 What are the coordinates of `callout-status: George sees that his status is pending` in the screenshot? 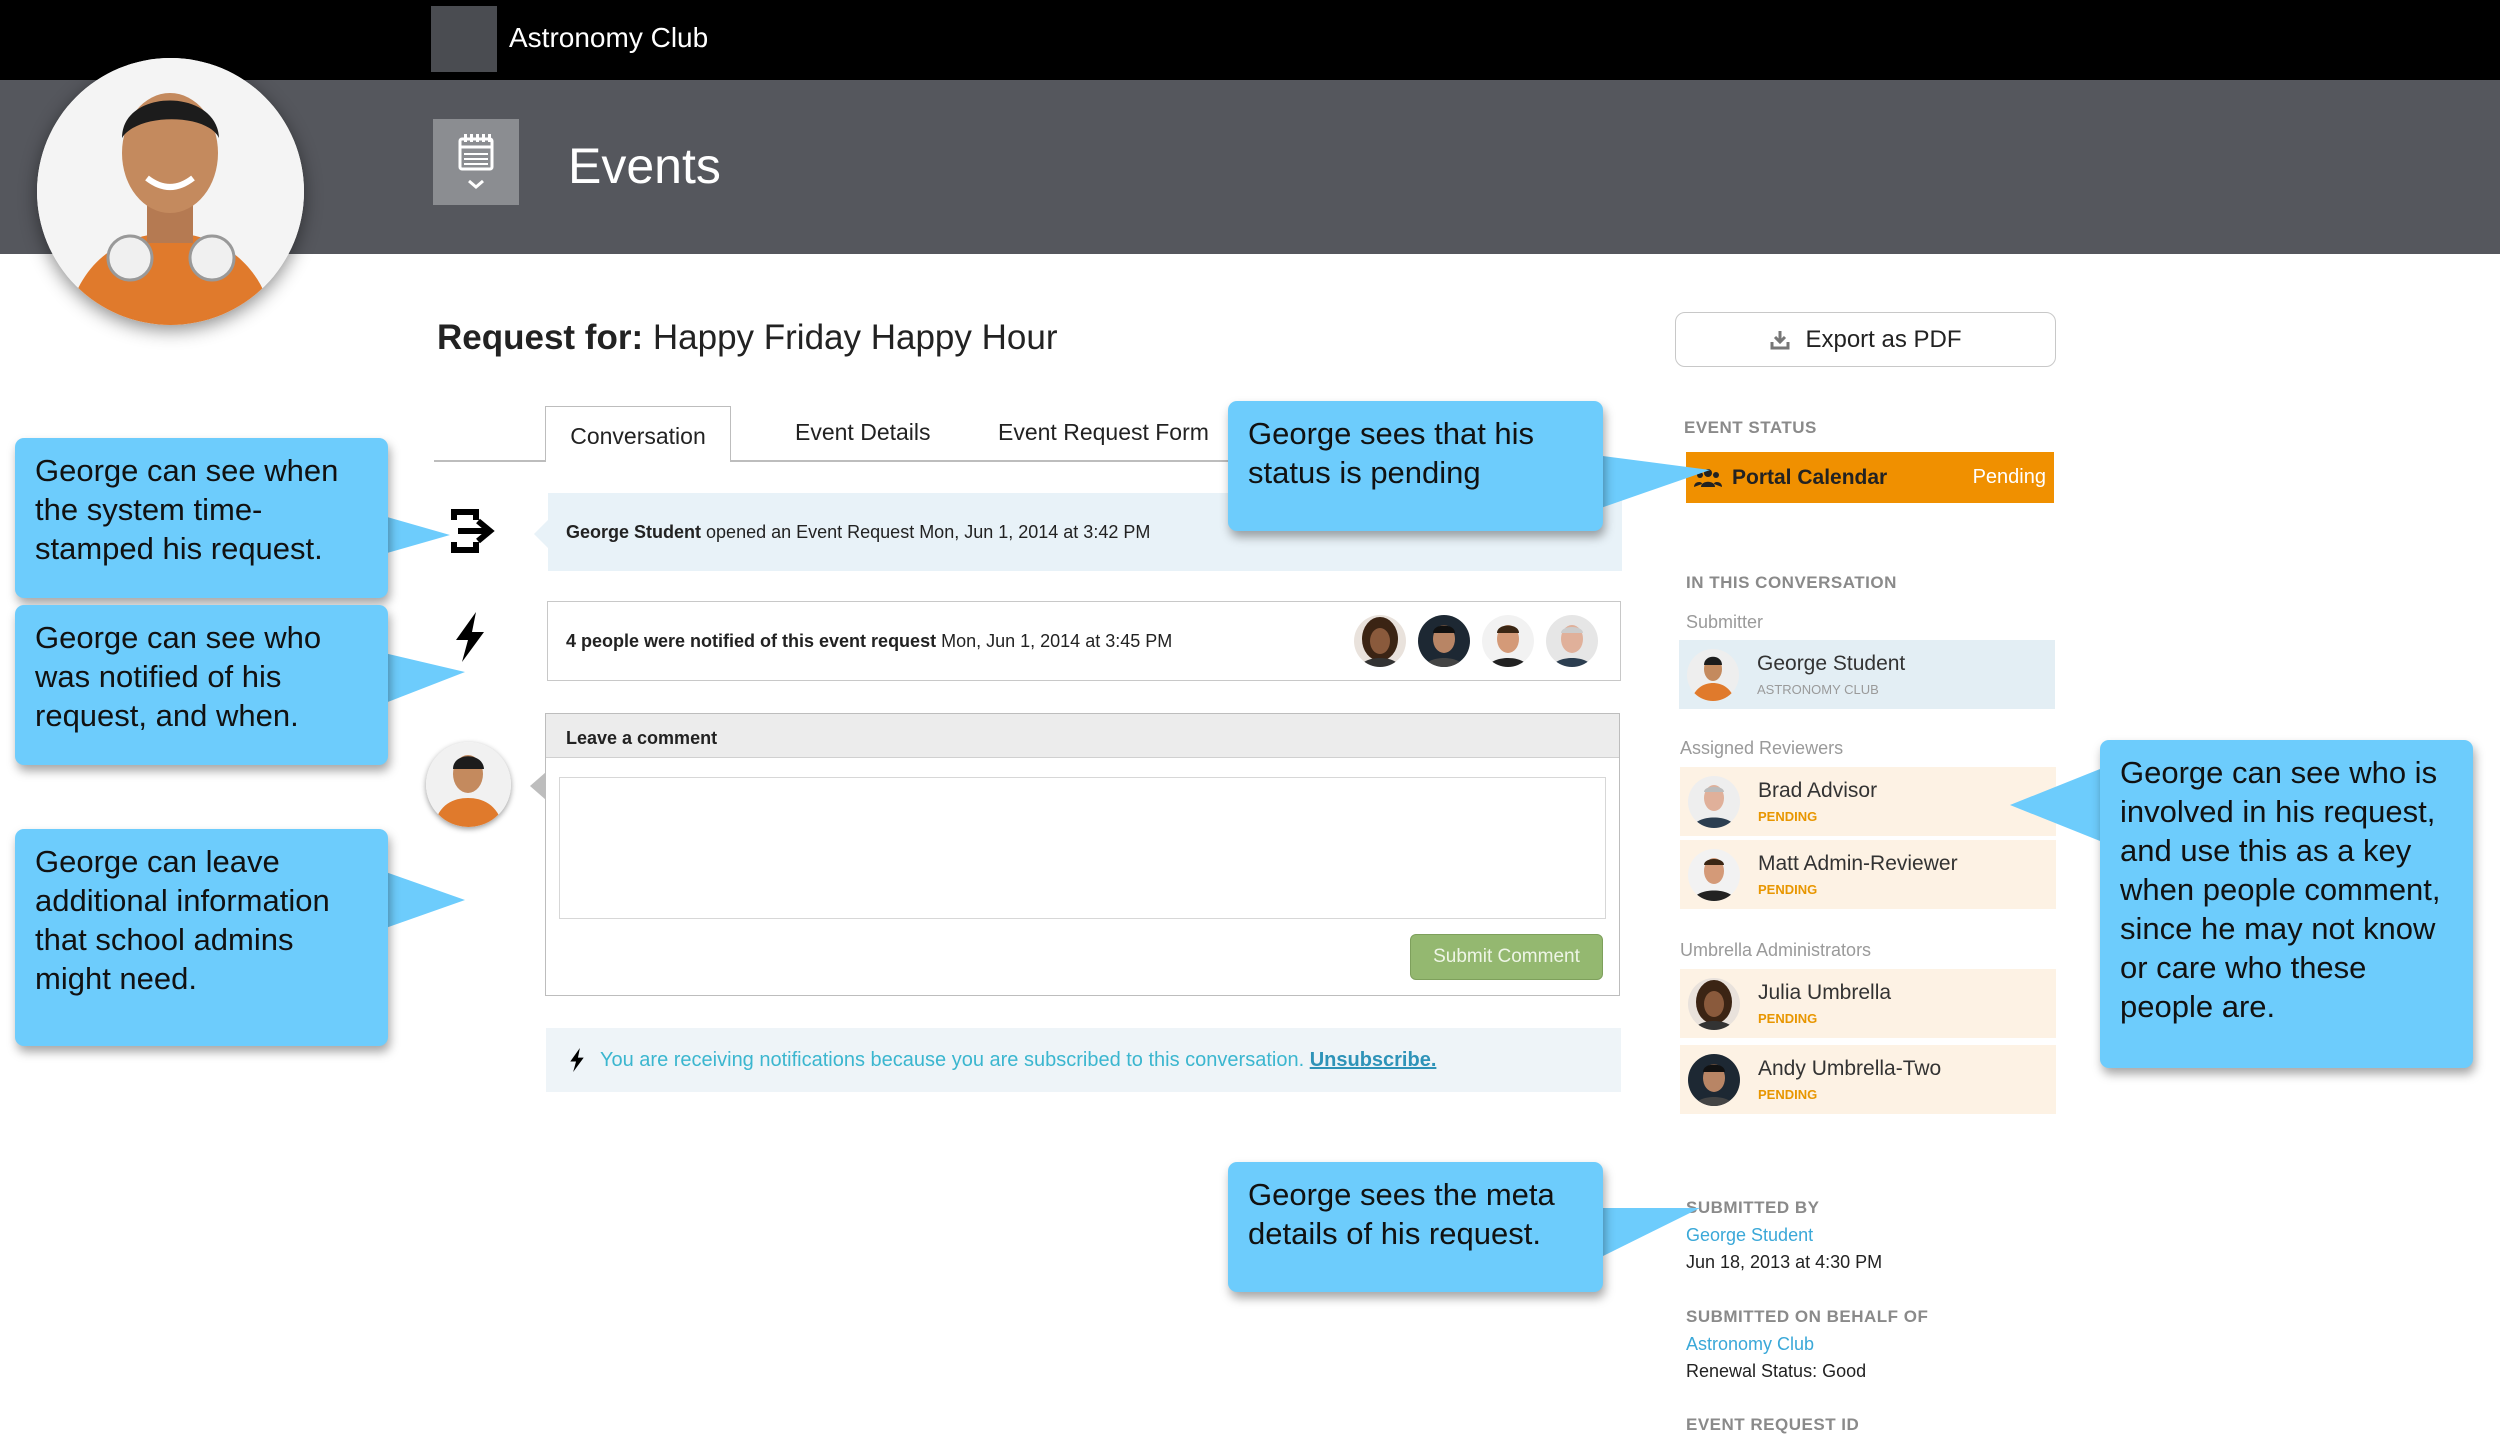 It's located at (1415, 466).